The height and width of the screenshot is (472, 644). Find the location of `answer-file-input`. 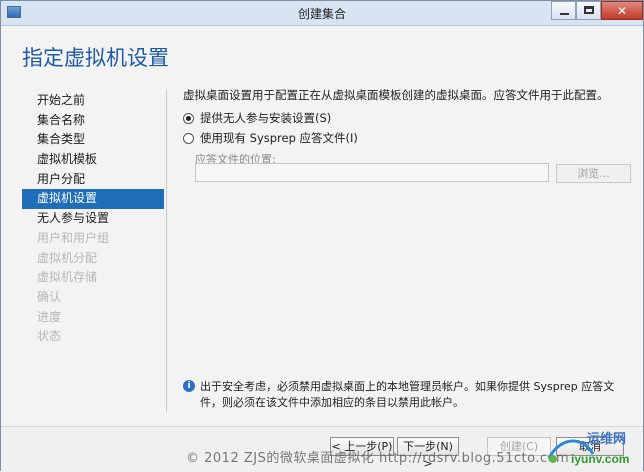

answer-file-input is located at coordinates (372, 172).